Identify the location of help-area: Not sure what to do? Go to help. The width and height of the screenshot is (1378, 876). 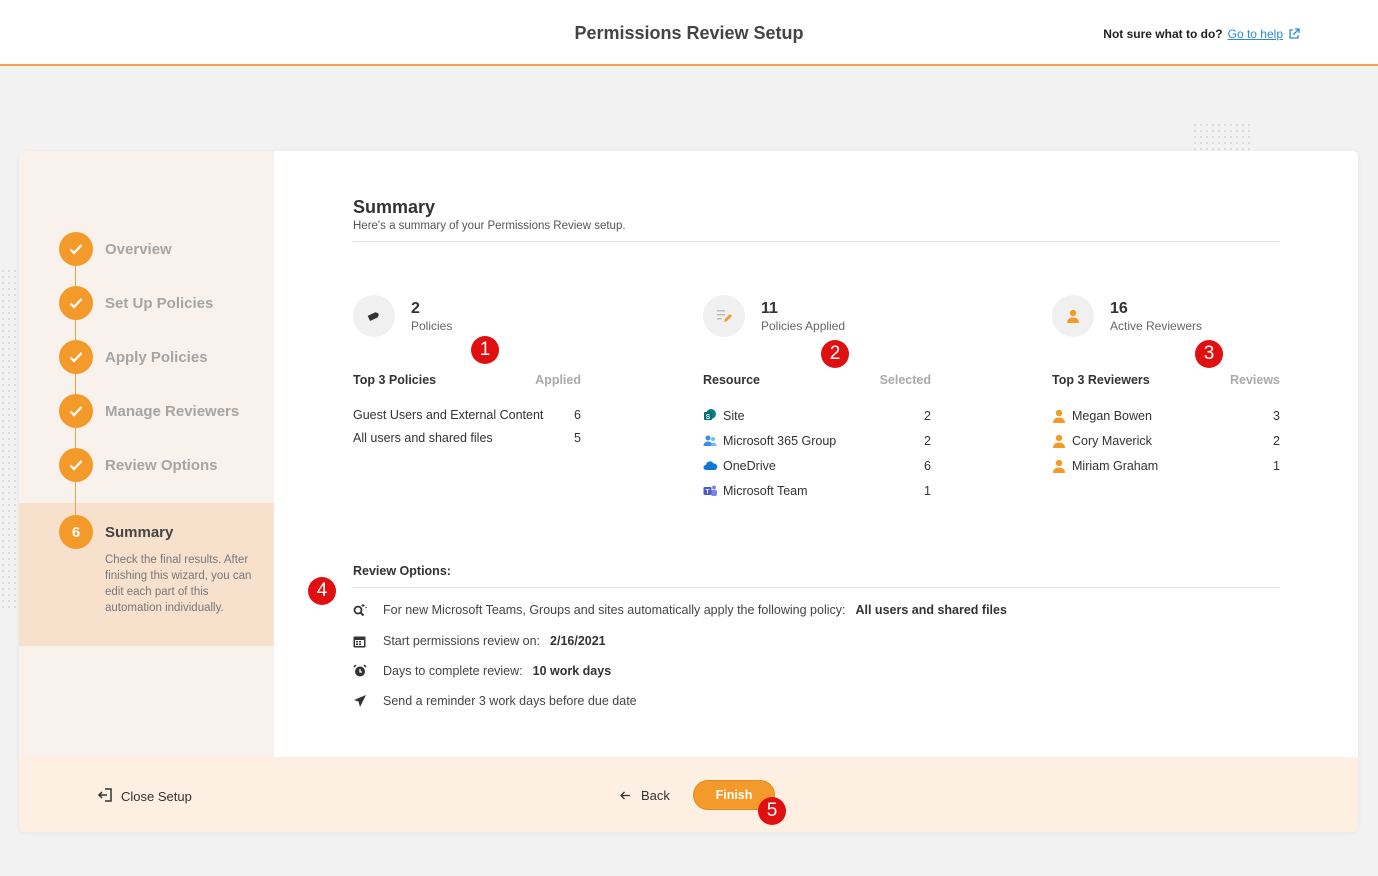
(1201, 34).